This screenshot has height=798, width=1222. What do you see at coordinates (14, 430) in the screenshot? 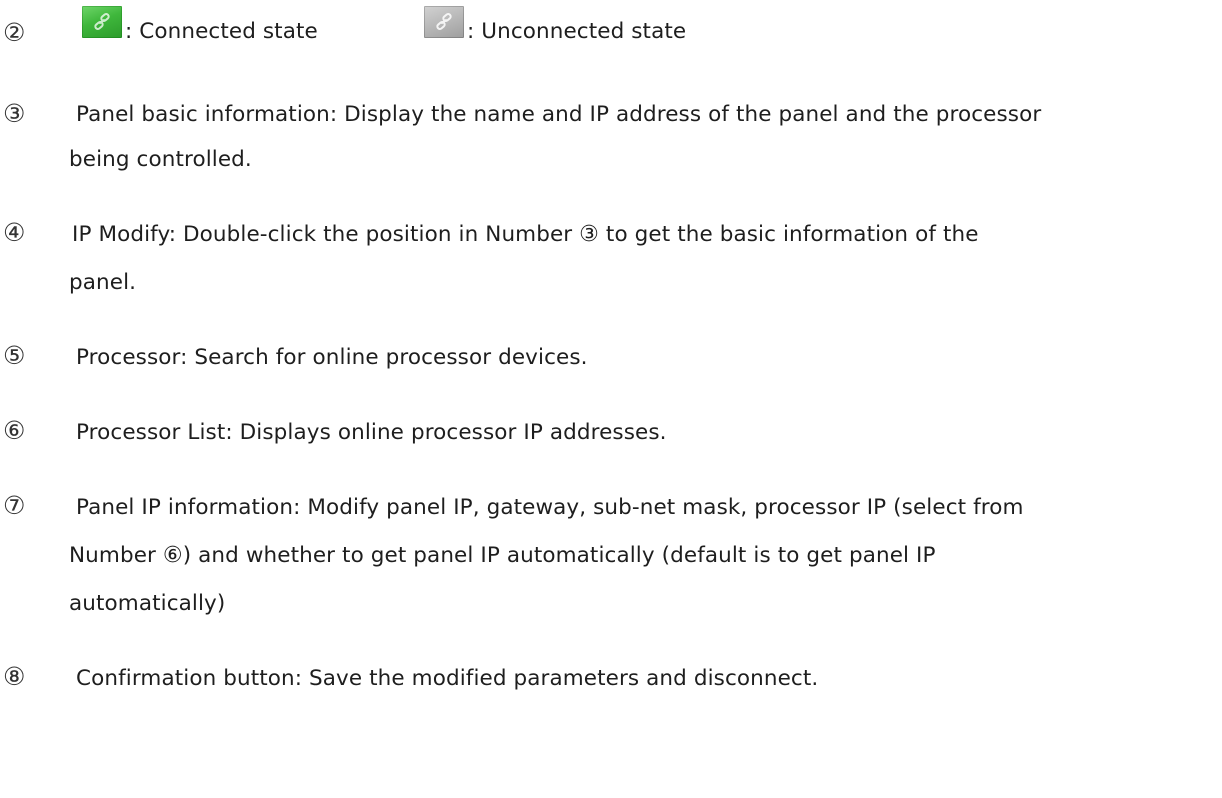
I see `item-number: ⑥` at bounding box center [14, 430].